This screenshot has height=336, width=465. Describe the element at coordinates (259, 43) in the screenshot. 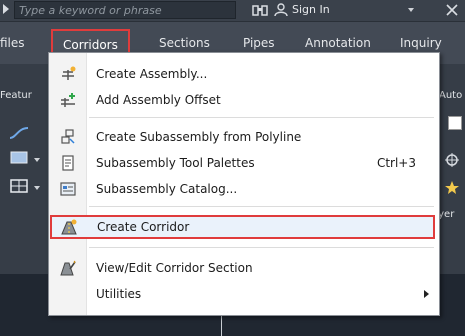

I see `tab-pipes: Pipes` at that location.